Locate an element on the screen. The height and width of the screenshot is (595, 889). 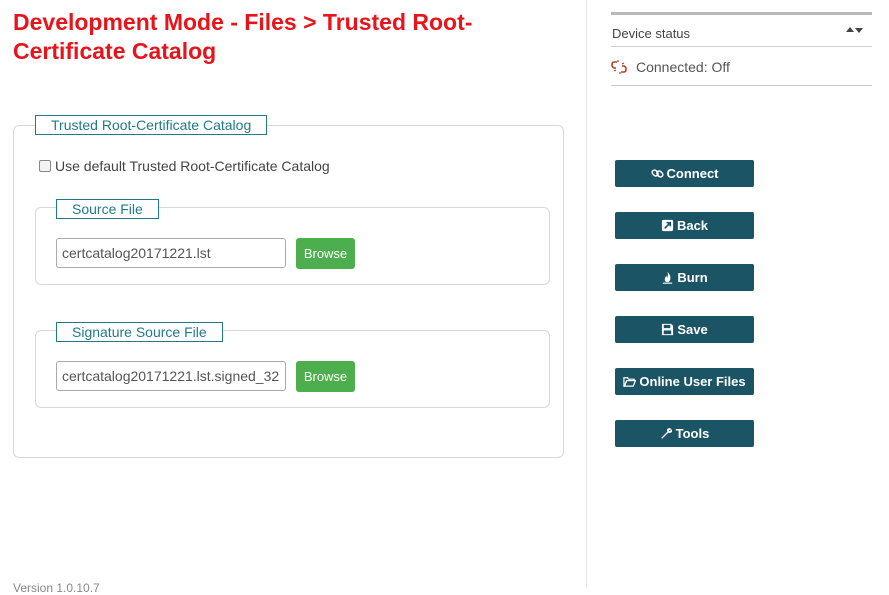
save-label: Save is located at coordinates (692, 329).